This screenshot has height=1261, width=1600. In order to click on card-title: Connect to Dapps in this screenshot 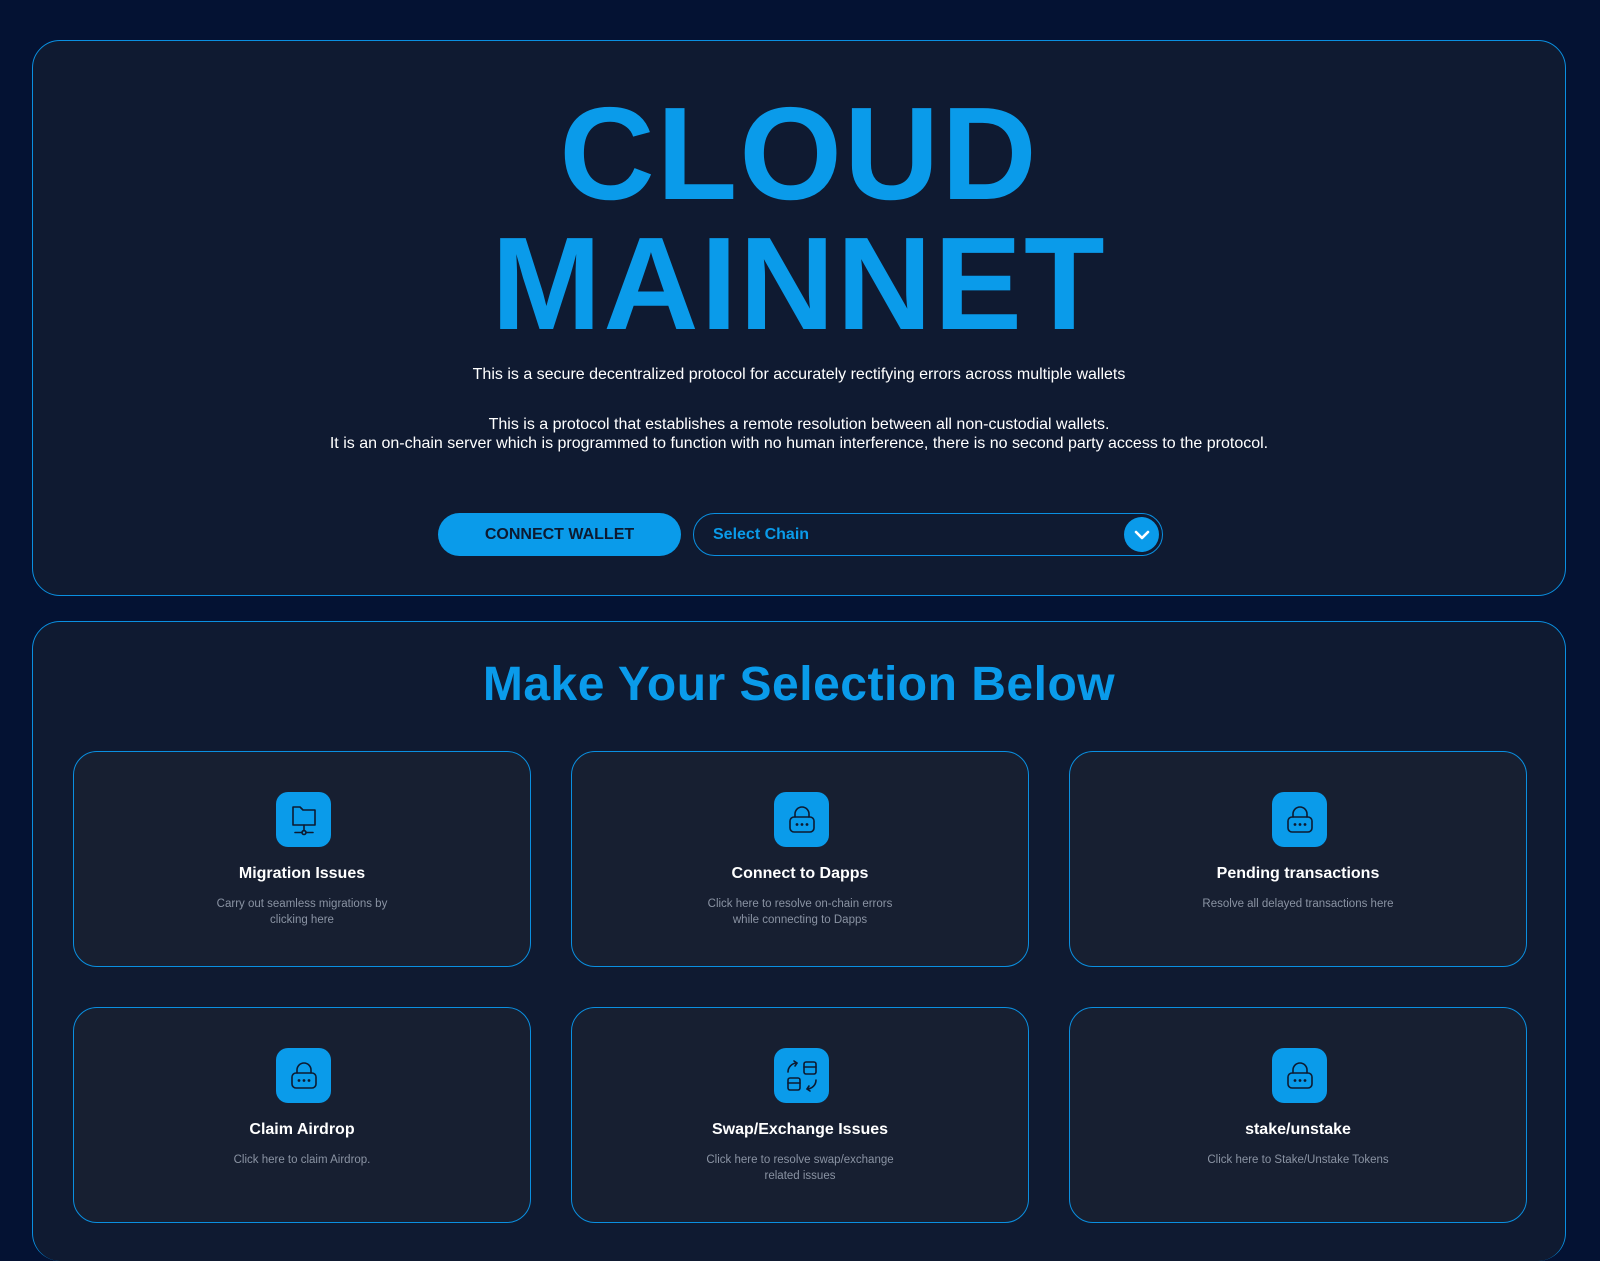, I will do `click(800, 873)`.